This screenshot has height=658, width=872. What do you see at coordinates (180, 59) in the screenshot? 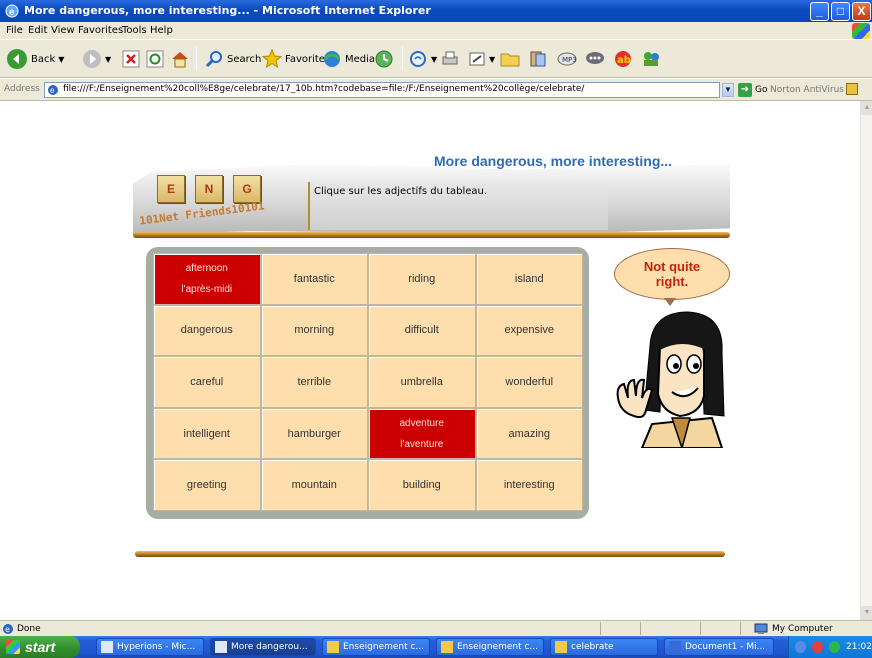
I see `home-button` at bounding box center [180, 59].